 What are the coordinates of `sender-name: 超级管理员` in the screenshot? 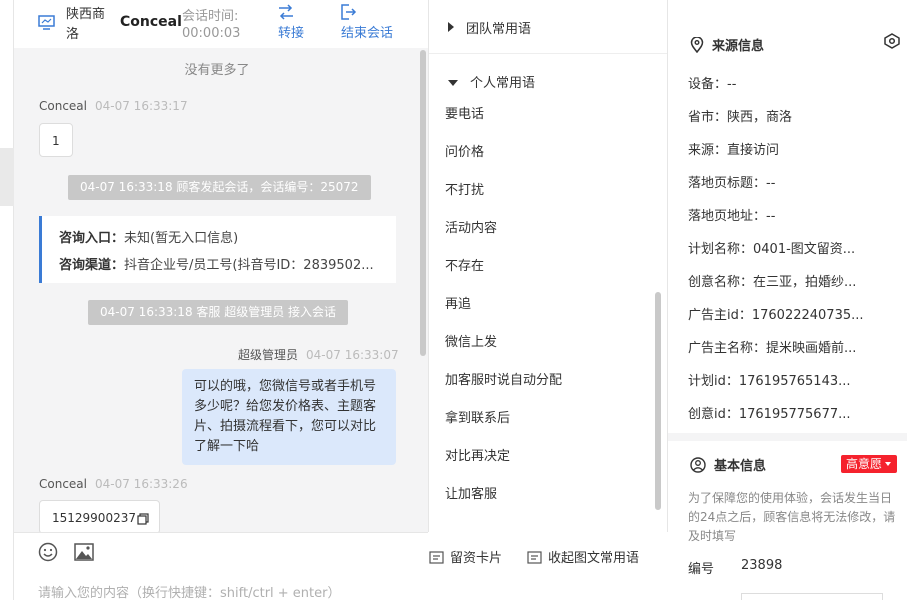 It's located at (268, 355).